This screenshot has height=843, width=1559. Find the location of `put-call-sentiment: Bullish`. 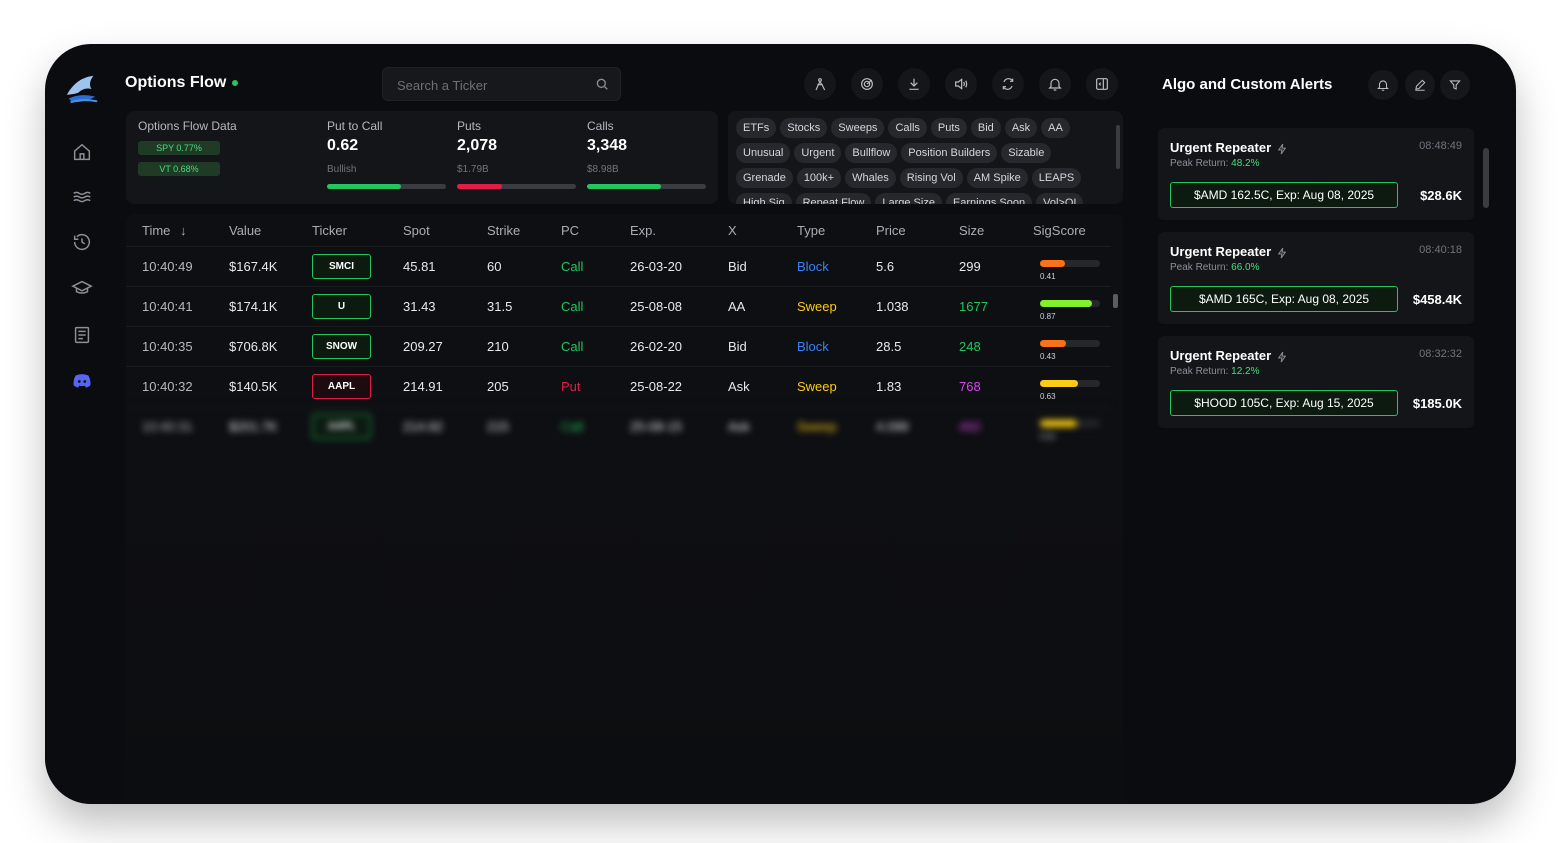

put-call-sentiment: Bullish is located at coordinates (342, 169).